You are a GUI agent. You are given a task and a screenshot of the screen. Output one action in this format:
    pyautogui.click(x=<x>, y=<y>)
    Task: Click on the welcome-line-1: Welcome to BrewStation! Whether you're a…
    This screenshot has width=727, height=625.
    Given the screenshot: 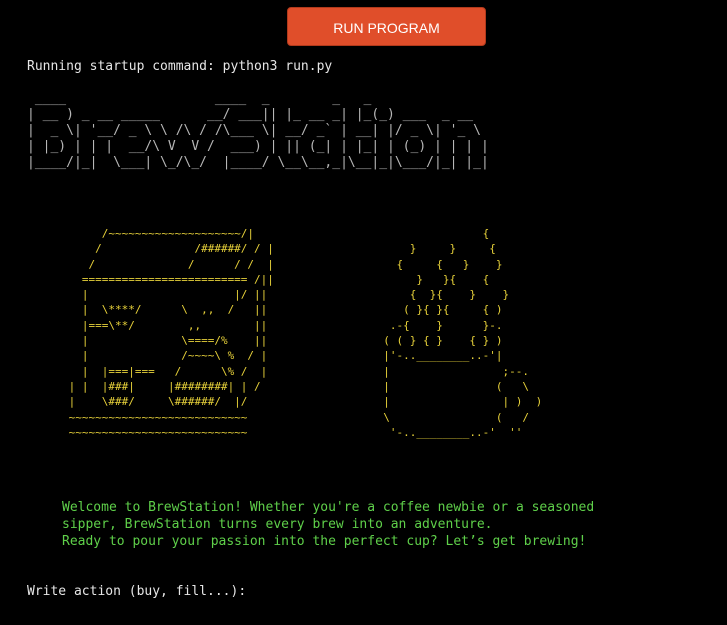 What is the action you would take?
    pyautogui.click(x=328, y=507)
    